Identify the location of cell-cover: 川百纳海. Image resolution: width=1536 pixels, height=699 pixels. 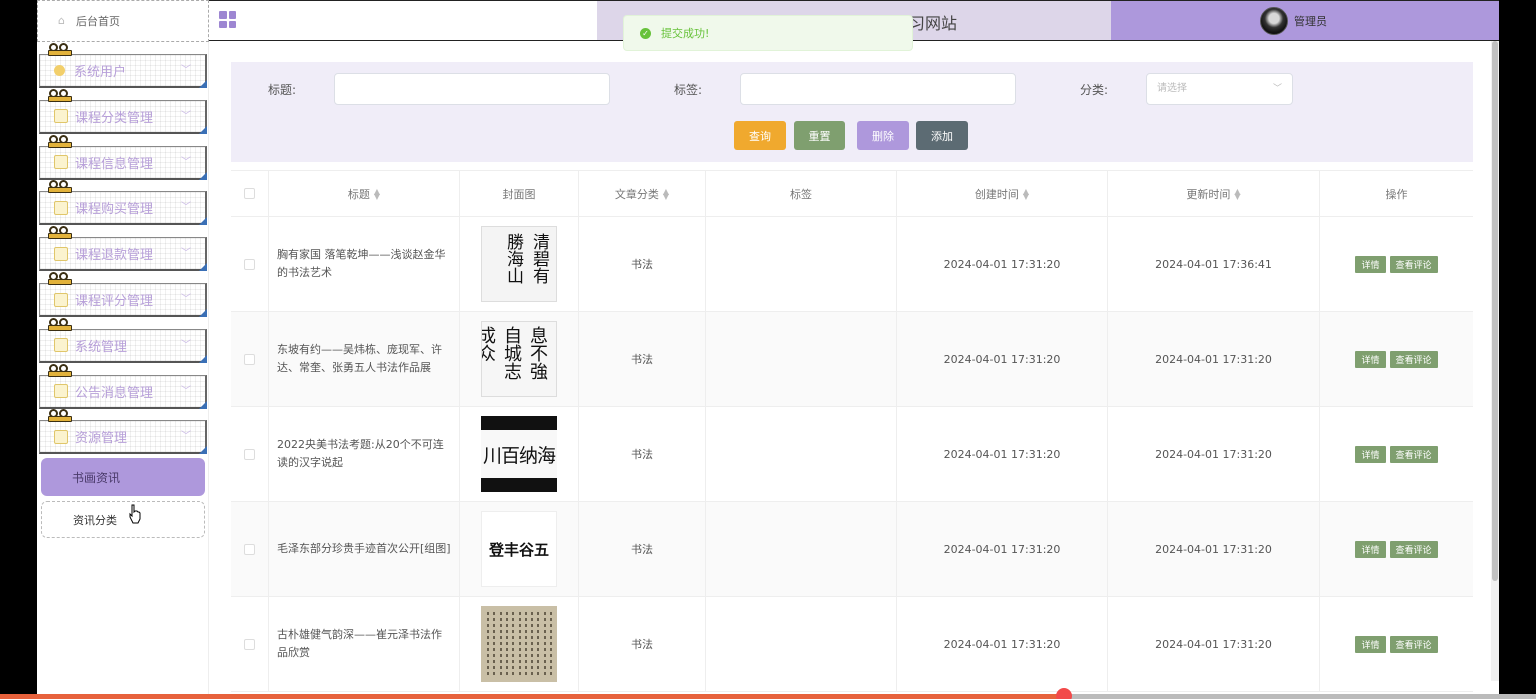
(519, 454).